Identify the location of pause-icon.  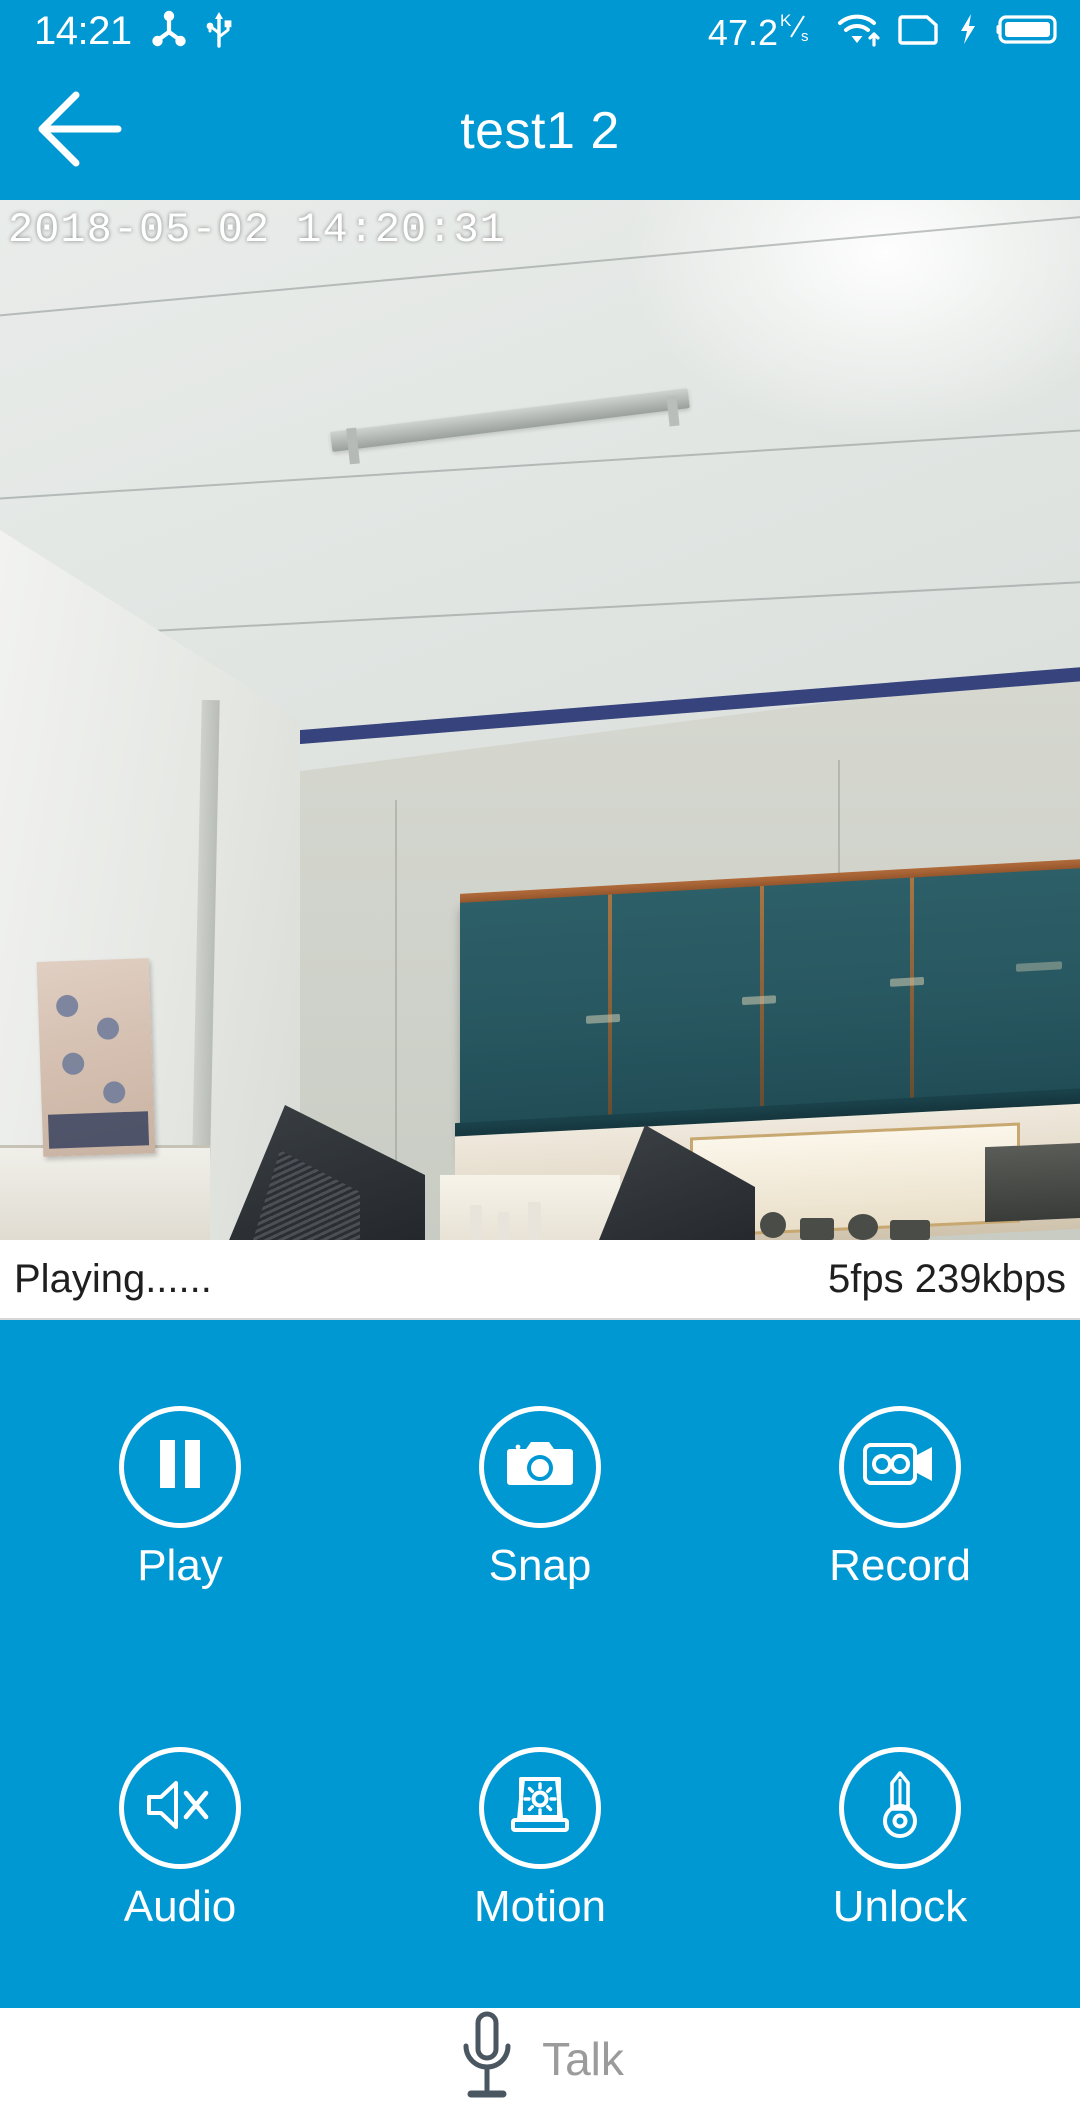
(180, 1466).